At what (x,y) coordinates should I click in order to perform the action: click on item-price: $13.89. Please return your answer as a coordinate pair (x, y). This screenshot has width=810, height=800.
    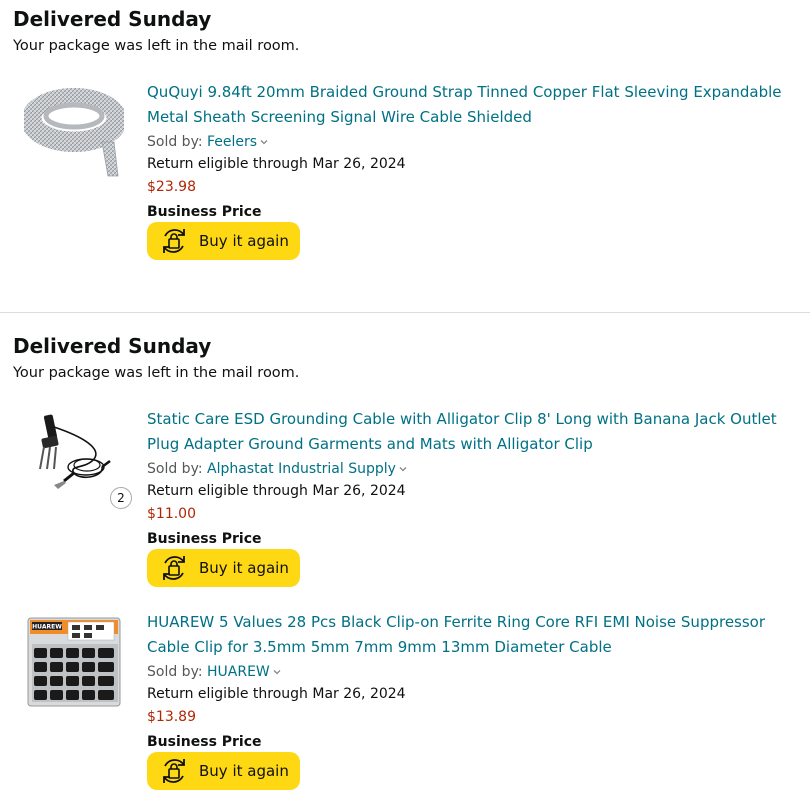
    Looking at the image, I should click on (171, 717).